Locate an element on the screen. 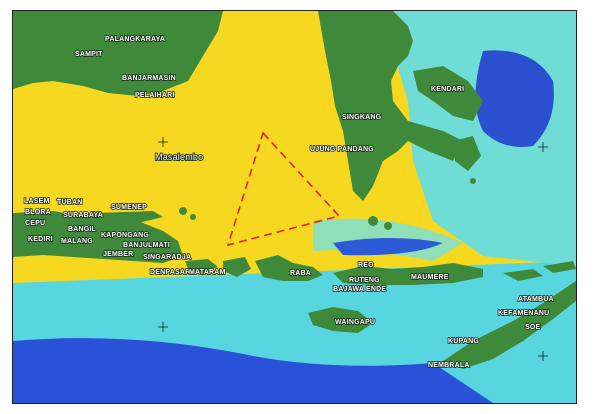 This screenshot has height=414, width=598. label-masalembo: Masalembo is located at coordinates (179, 157).